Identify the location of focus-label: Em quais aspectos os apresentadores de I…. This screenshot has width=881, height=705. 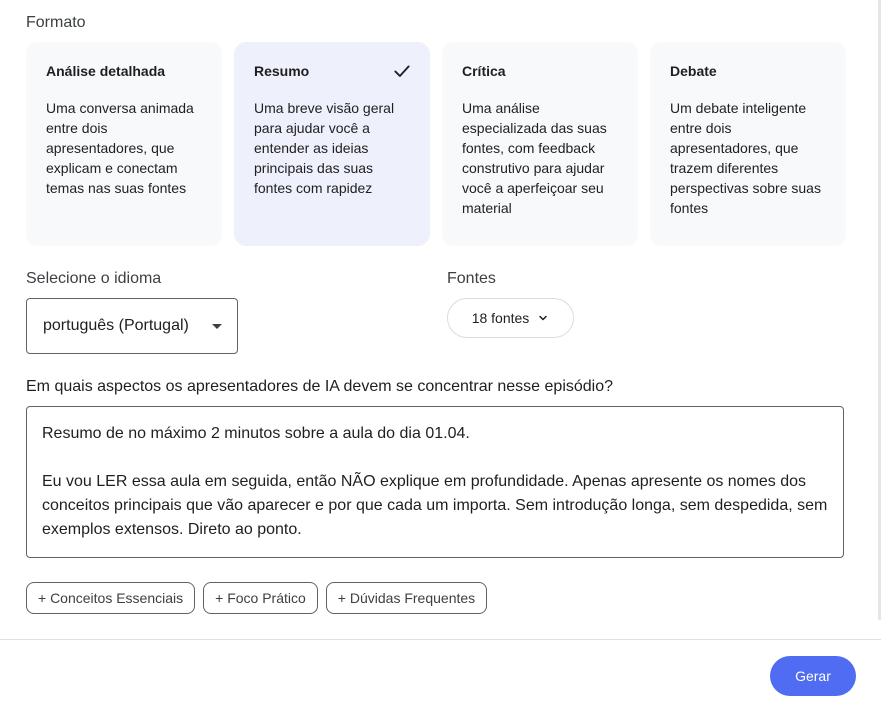
(320, 386).